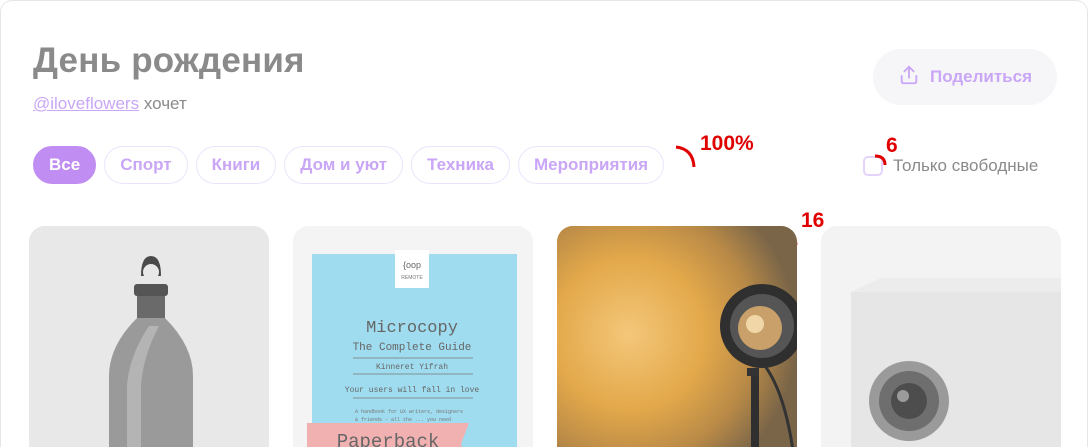 This screenshot has width=1088, height=447. I want to click on chip-tech: Техника, so click(460, 165).